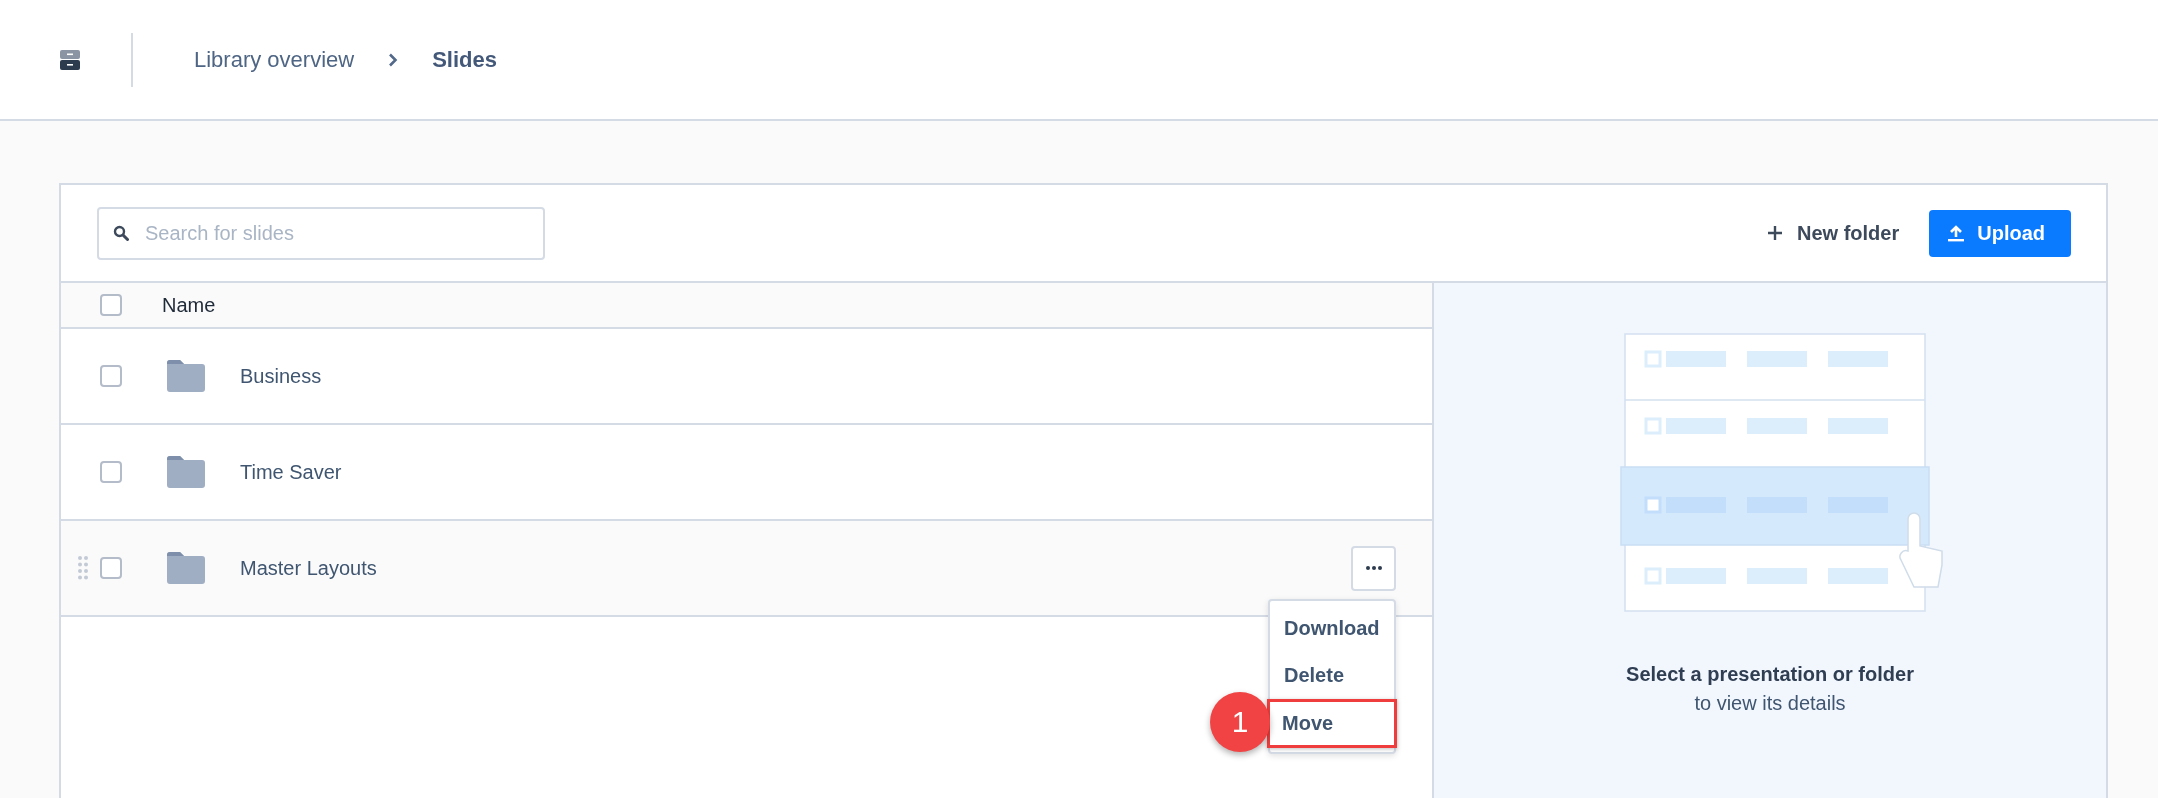 Image resolution: width=2158 pixels, height=798 pixels. I want to click on details-subtitle: to view its details, so click(1770, 703).